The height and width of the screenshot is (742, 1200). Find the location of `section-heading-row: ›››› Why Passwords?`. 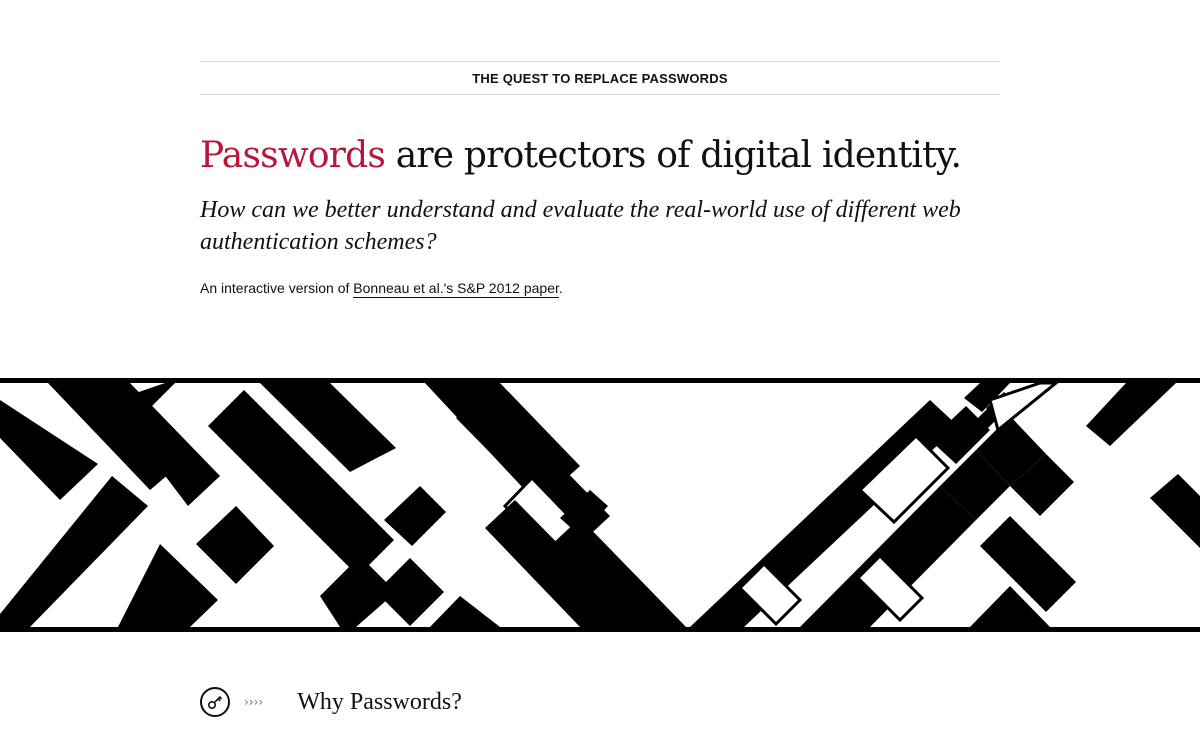

section-heading-row: ›››› Why Passwords? is located at coordinates (331, 702).